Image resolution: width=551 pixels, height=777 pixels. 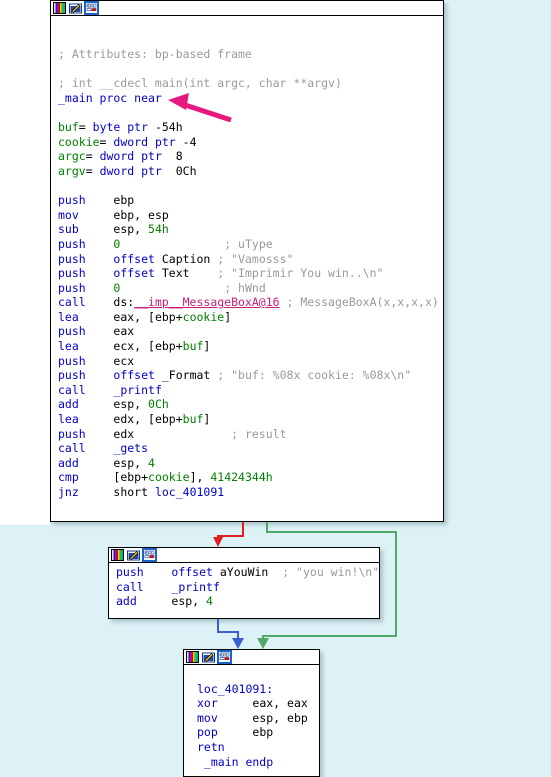 What do you see at coordinates (250, 142) in the screenshot?
I see `code-line: cookie= dword ptr -4` at bounding box center [250, 142].